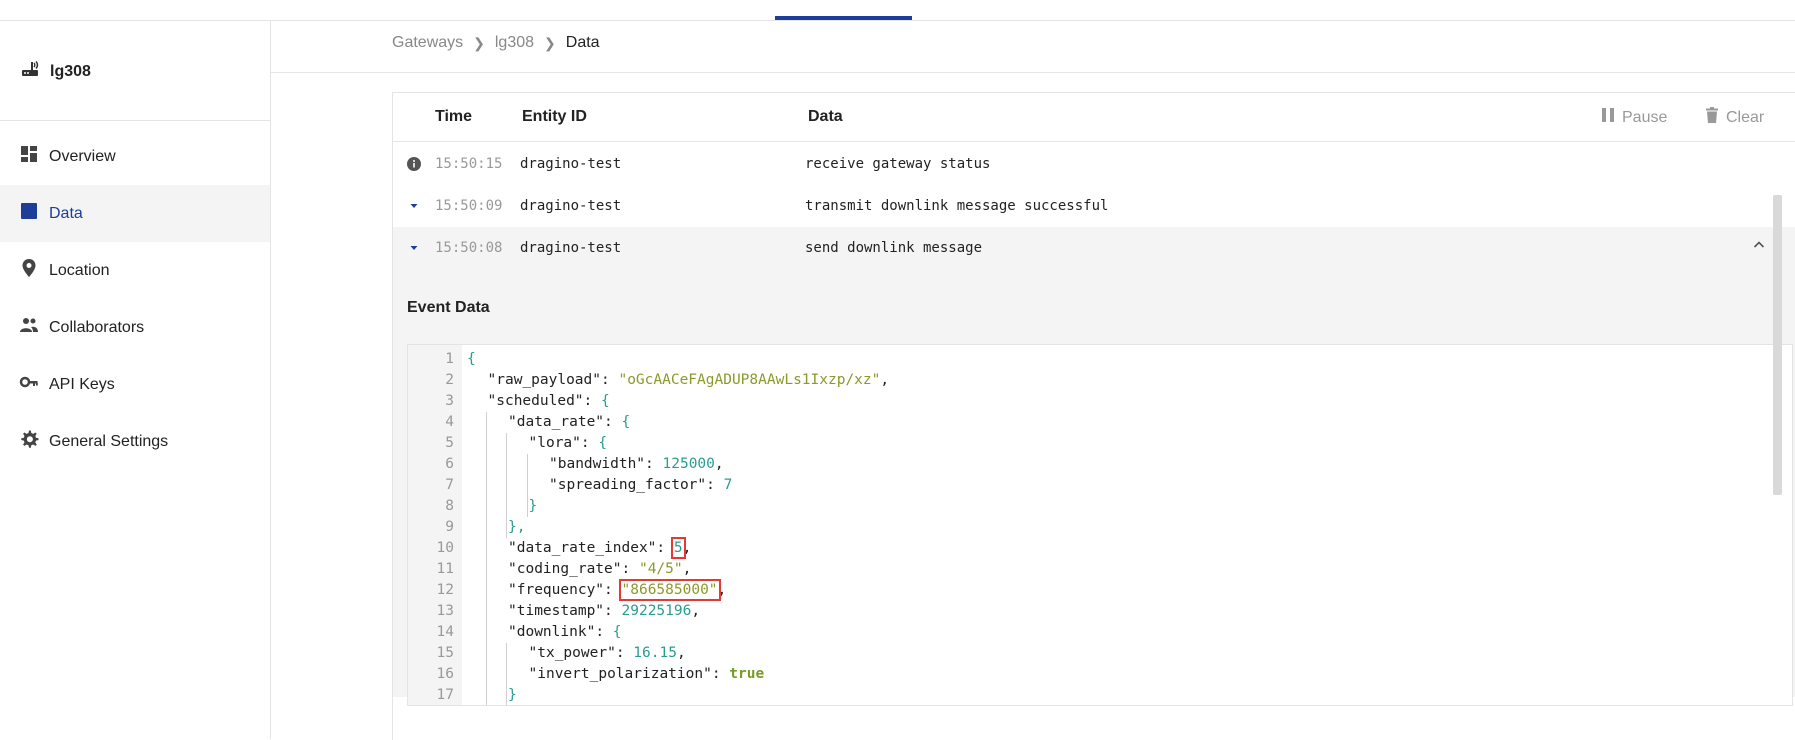  I want to click on line-number: 12, so click(445, 590).